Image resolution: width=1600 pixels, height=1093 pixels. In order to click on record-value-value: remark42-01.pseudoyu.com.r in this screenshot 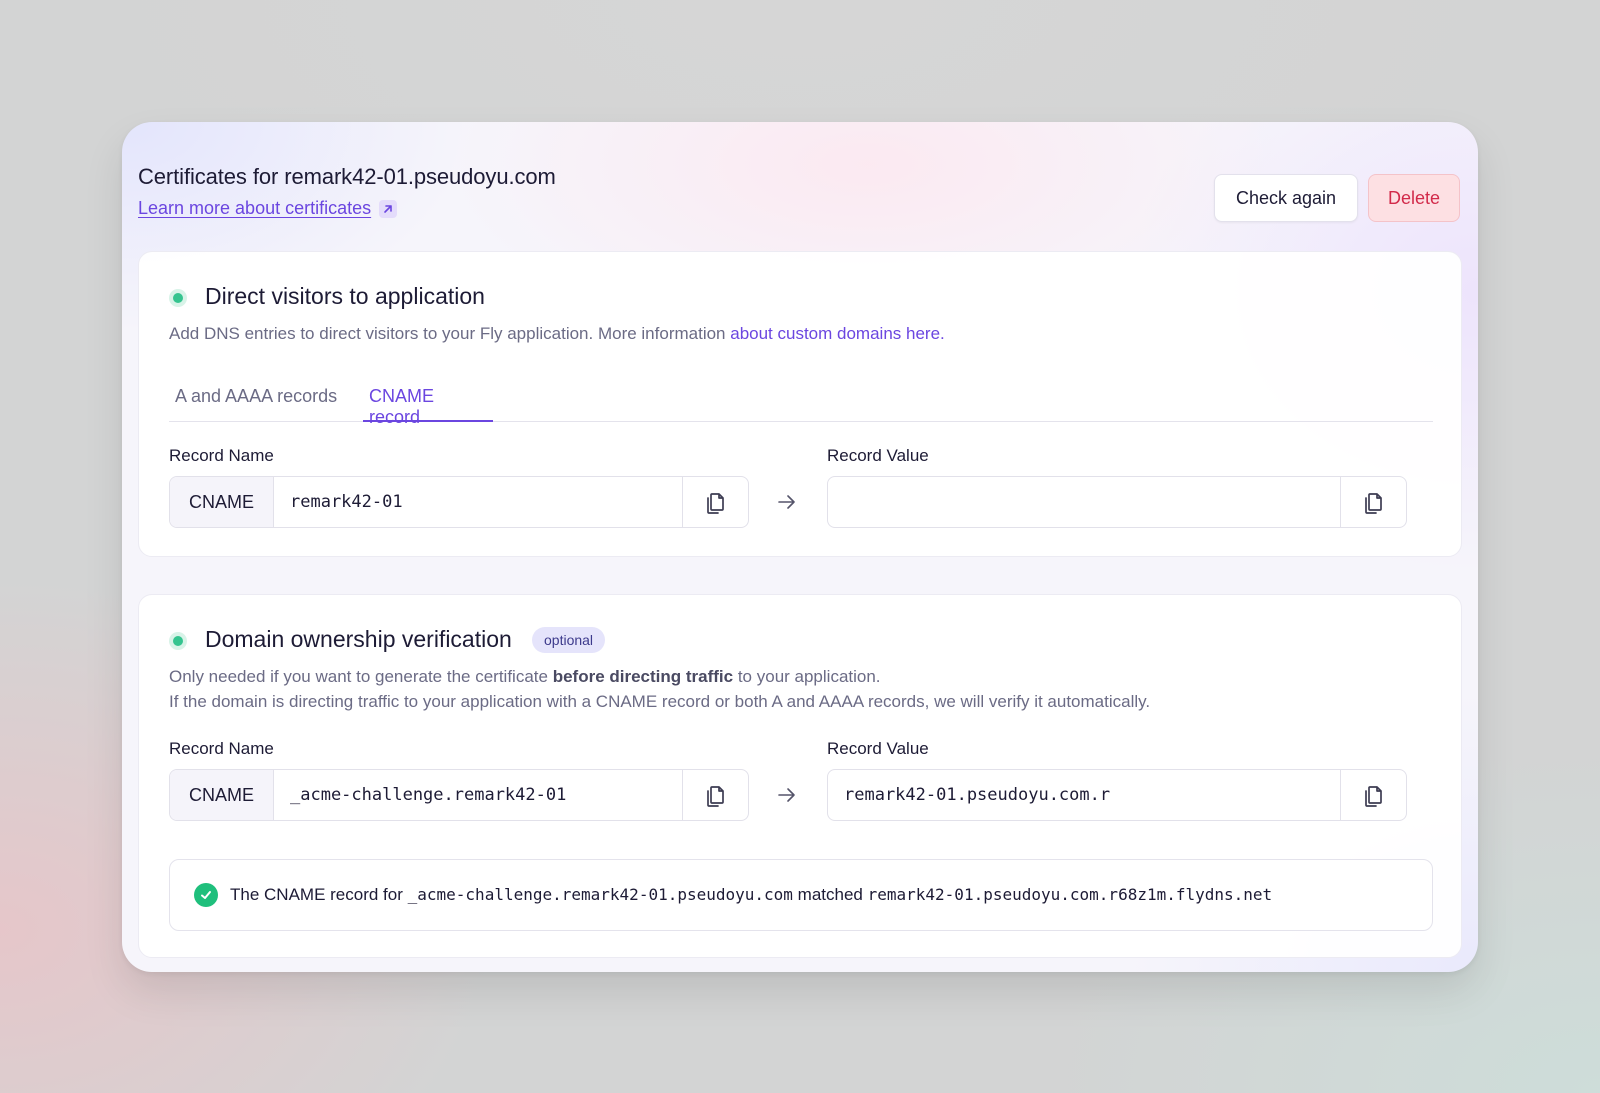, I will do `click(1084, 795)`.